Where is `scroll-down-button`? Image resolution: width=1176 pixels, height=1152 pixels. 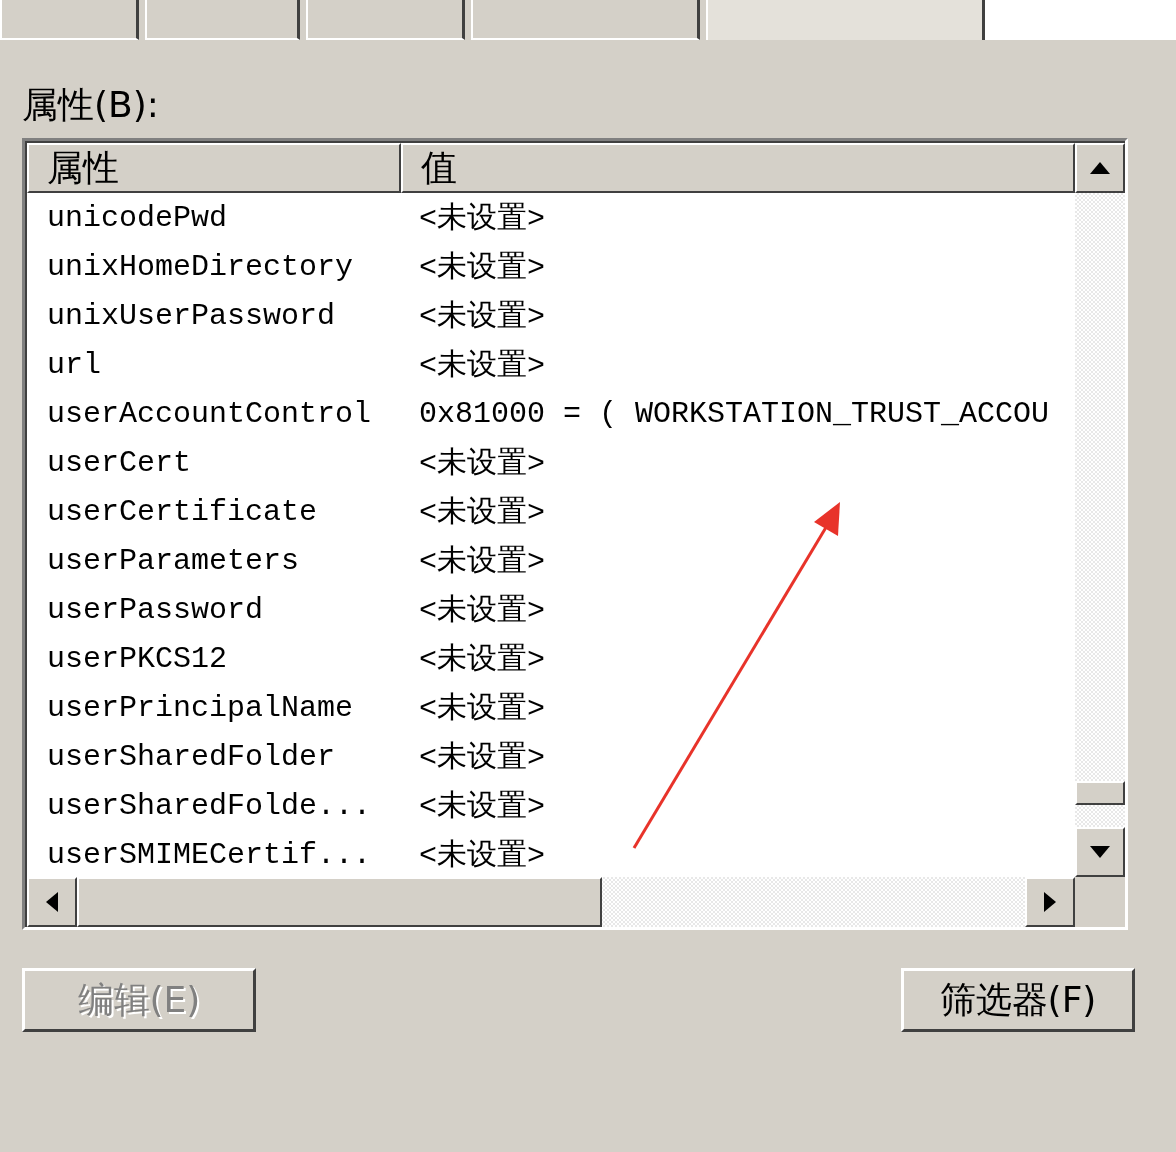
scroll-down-button is located at coordinates (1100, 852).